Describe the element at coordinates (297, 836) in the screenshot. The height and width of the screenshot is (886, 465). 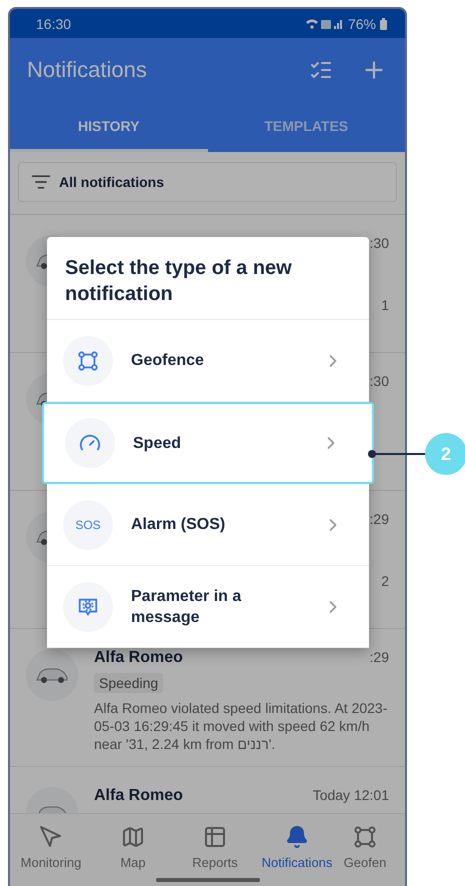
I see `bell-icon` at that location.